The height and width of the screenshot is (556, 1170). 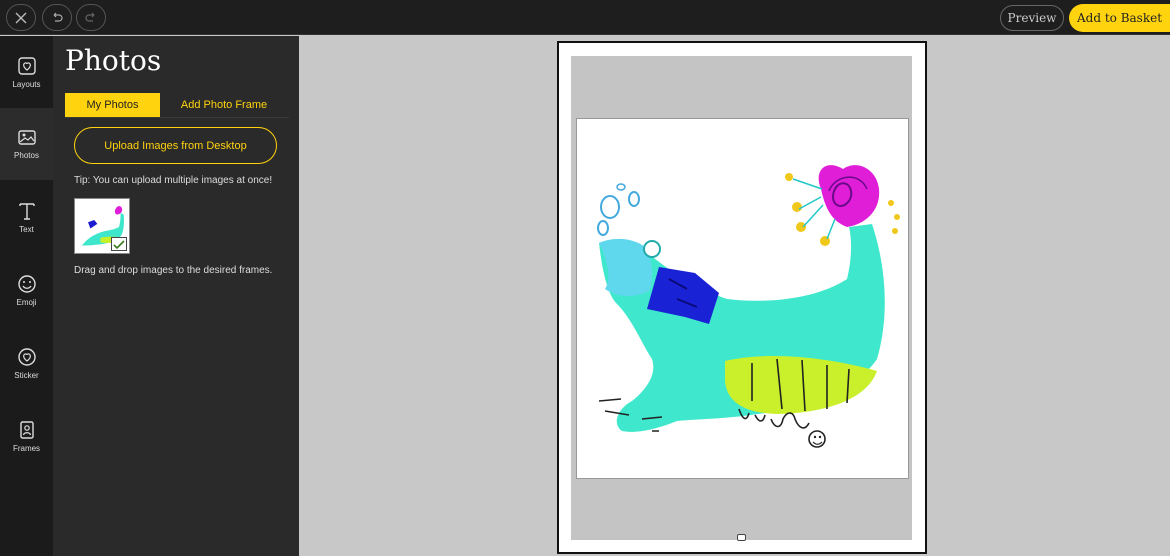 I want to click on undo-button, so click(x=57, y=17).